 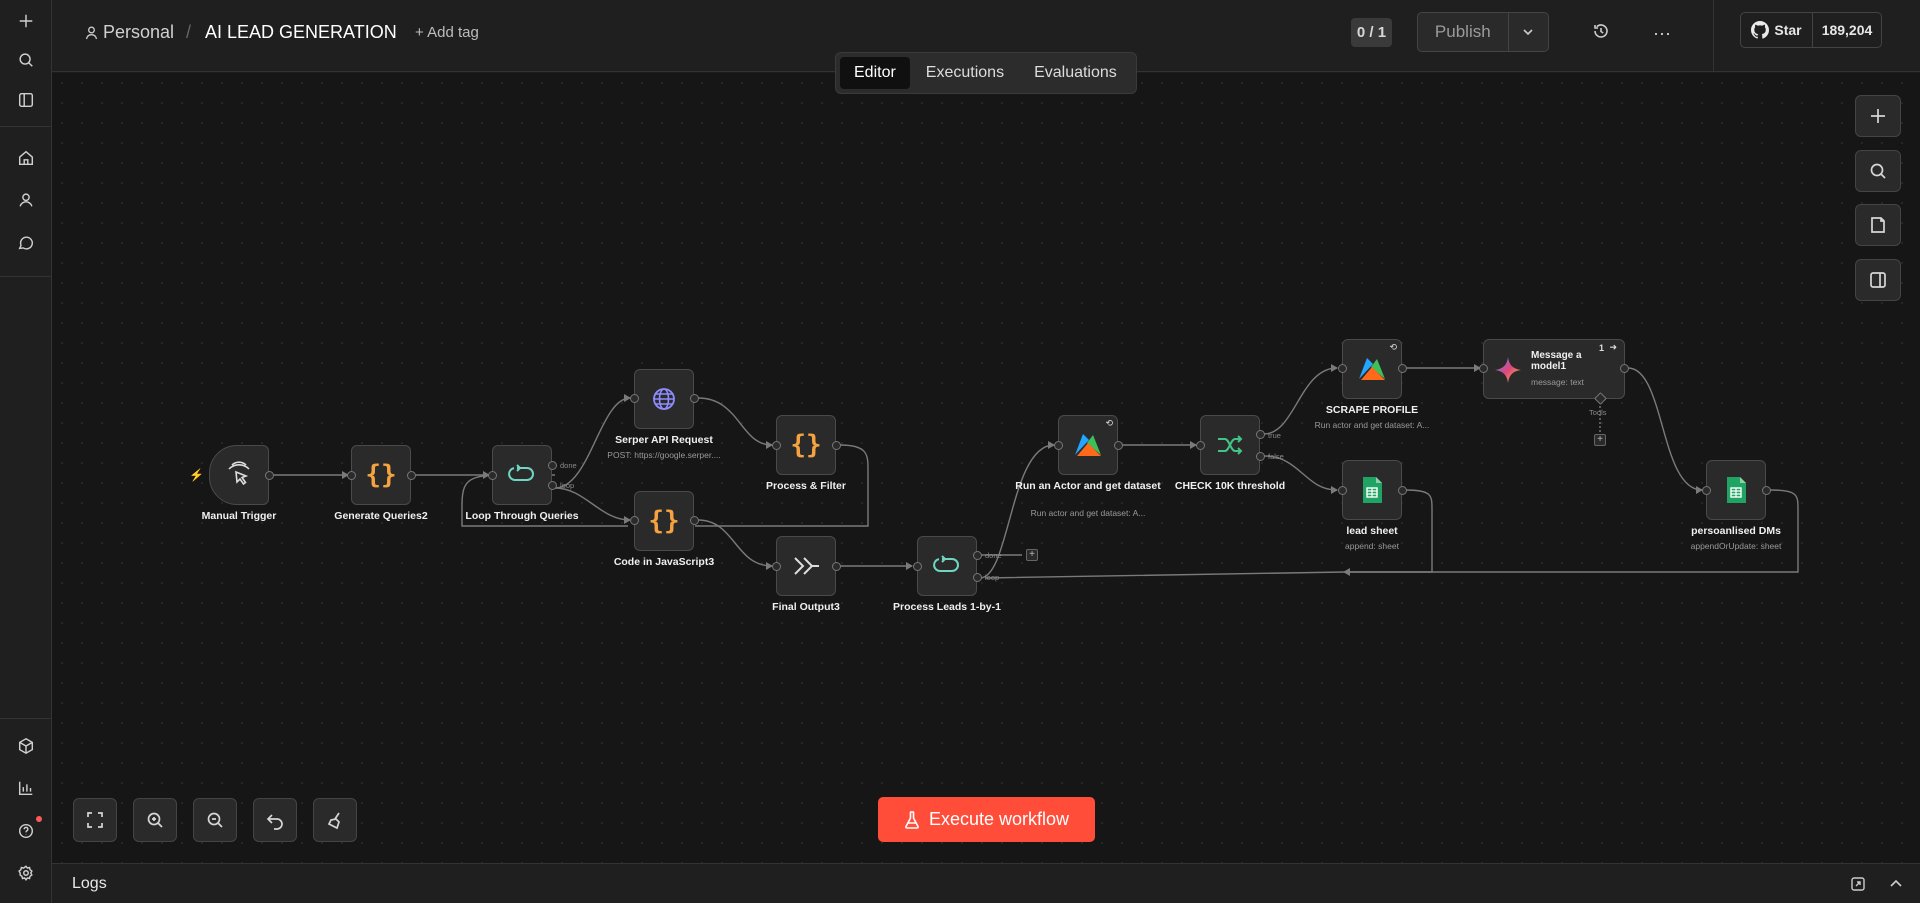 I want to click on chat-icon, so click(x=26, y=243).